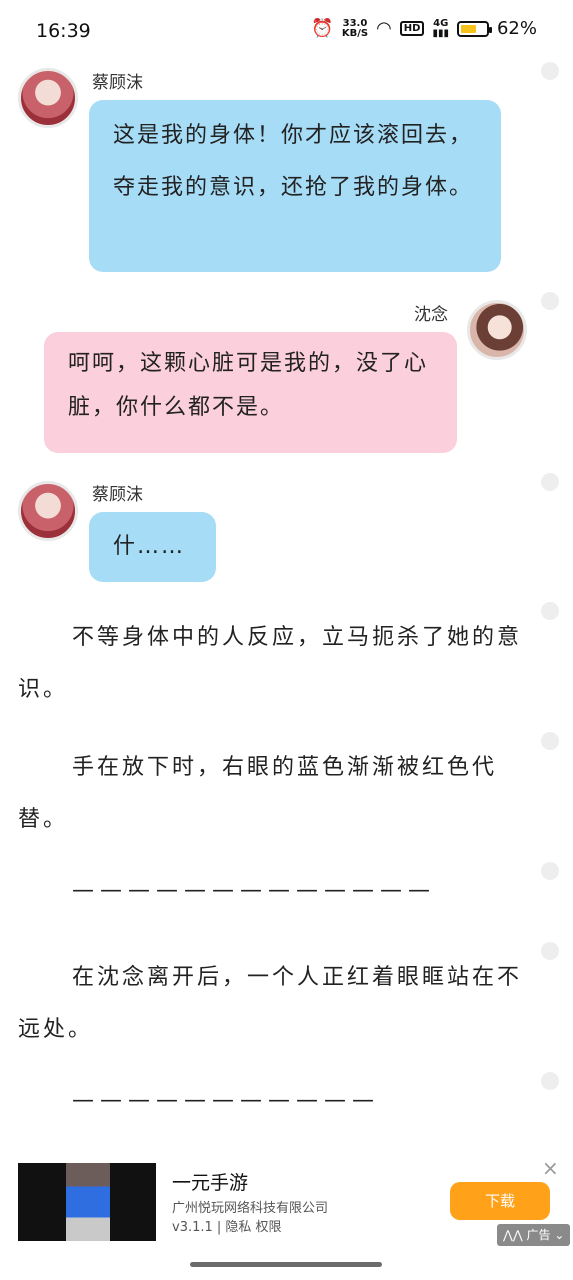 This screenshot has height=1280, width=573. What do you see at coordinates (440, 28) in the screenshot?
I see `signal-icon: 4G ▮▮▮` at bounding box center [440, 28].